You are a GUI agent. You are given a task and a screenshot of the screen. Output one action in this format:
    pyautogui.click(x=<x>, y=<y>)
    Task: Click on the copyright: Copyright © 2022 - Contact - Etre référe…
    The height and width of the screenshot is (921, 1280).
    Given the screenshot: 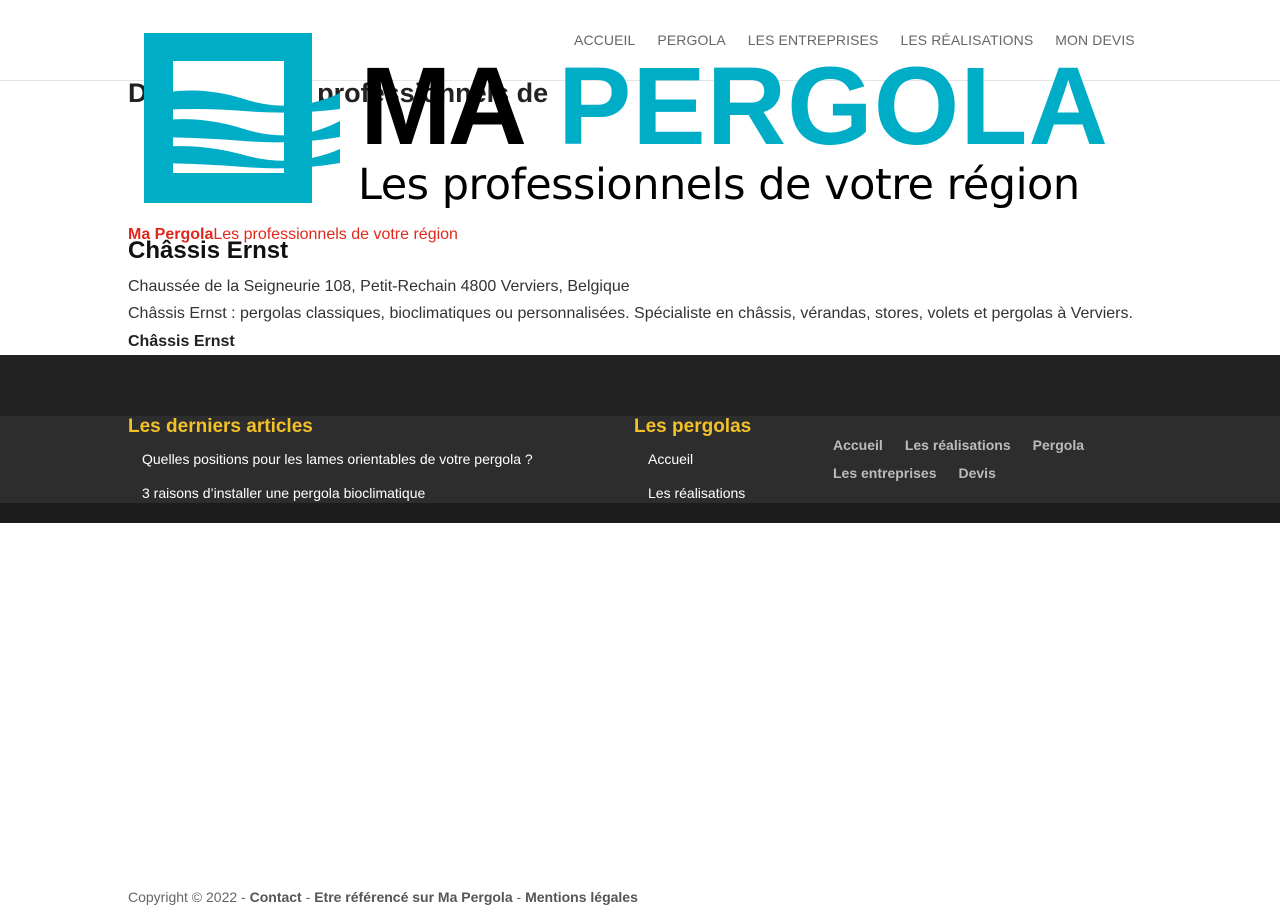 What is the action you would take?
    pyautogui.click(x=383, y=897)
    